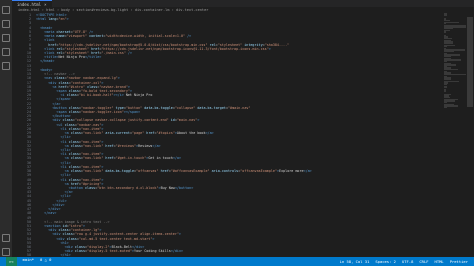 This screenshot has height=266, width=474. What do you see at coordinates (60, 36) in the screenshot?
I see `code-token: name` at bounding box center [60, 36].